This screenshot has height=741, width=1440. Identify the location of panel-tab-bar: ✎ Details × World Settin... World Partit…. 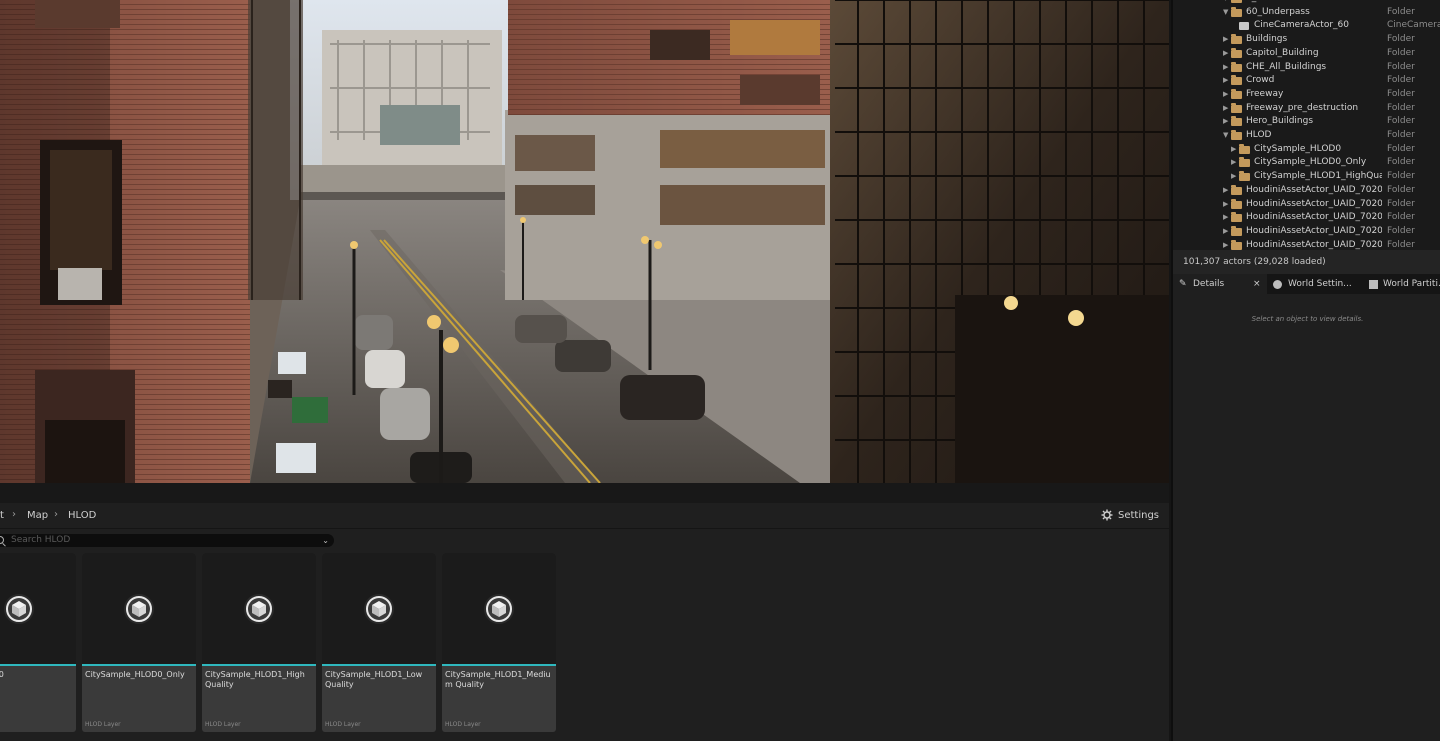
(1306, 284).